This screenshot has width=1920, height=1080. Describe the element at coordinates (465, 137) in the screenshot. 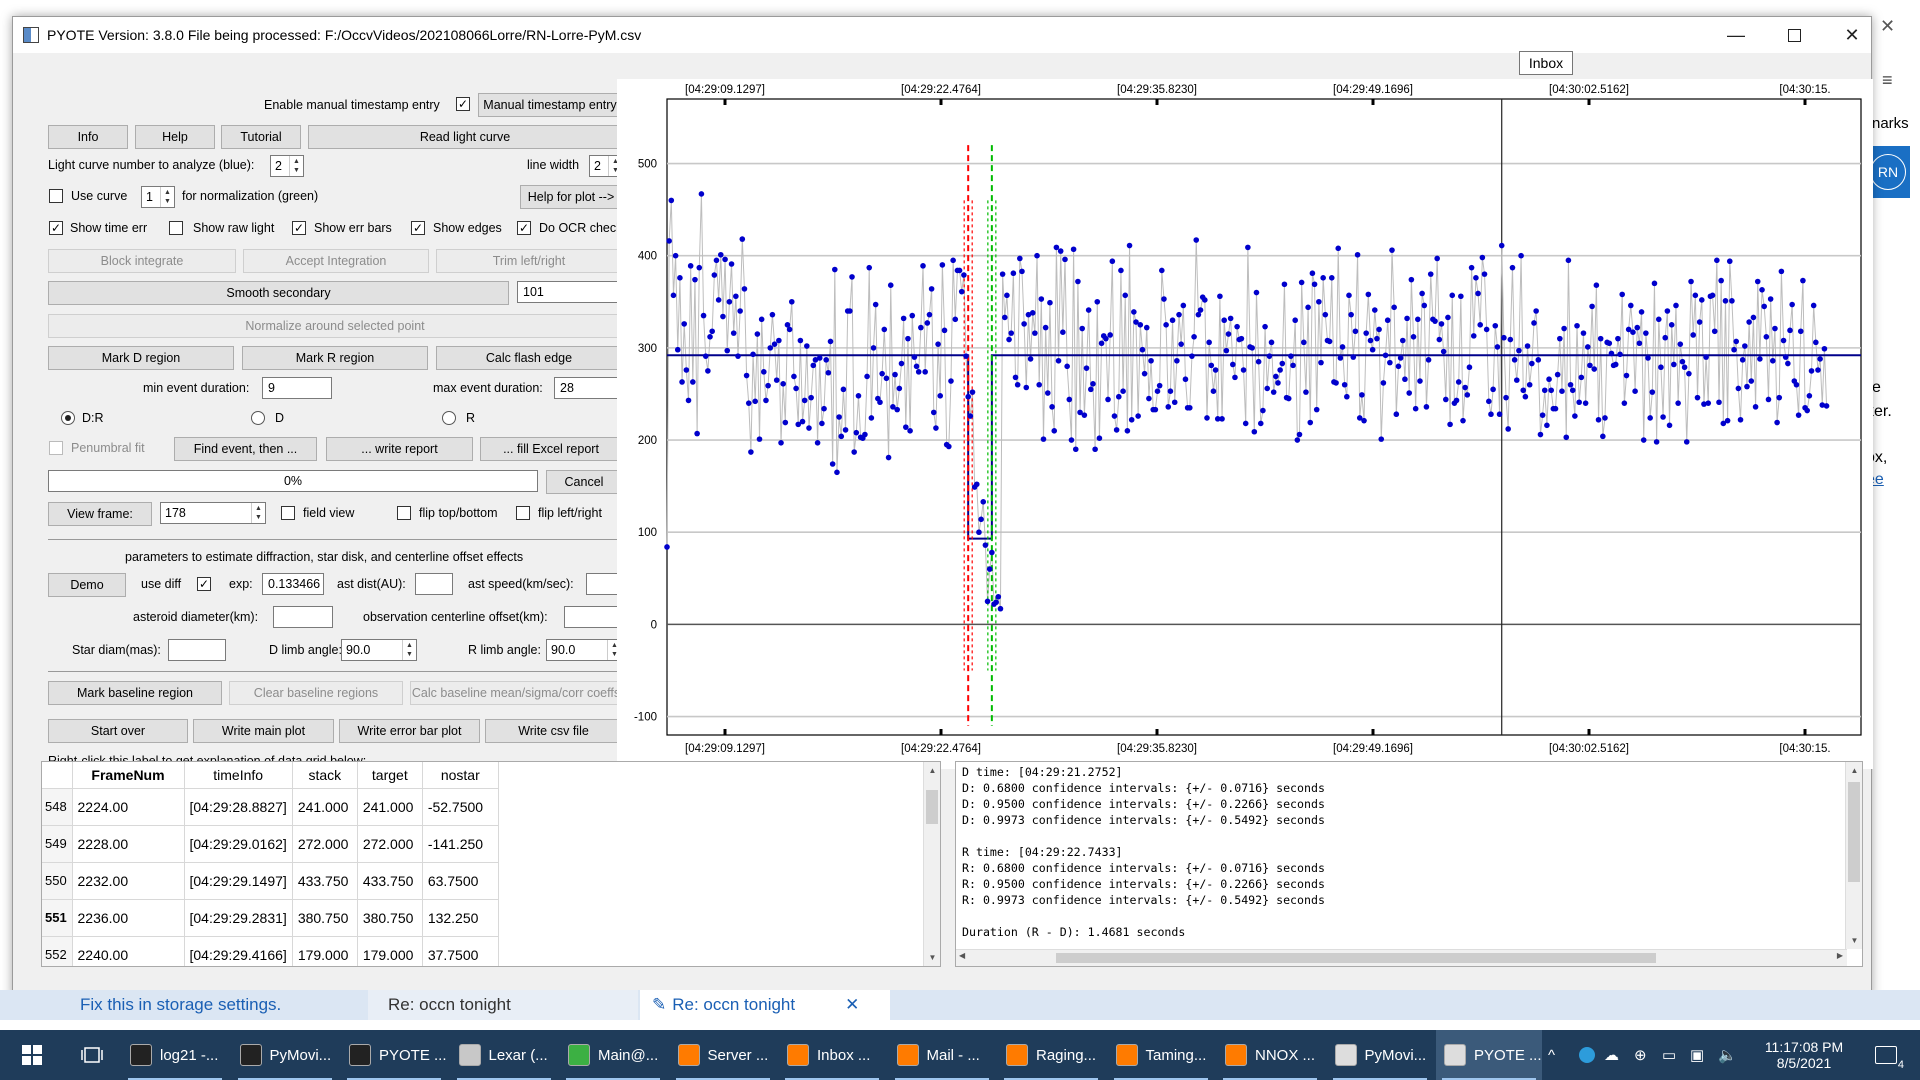

I see `read-light-curve-button: Read light curve` at that location.